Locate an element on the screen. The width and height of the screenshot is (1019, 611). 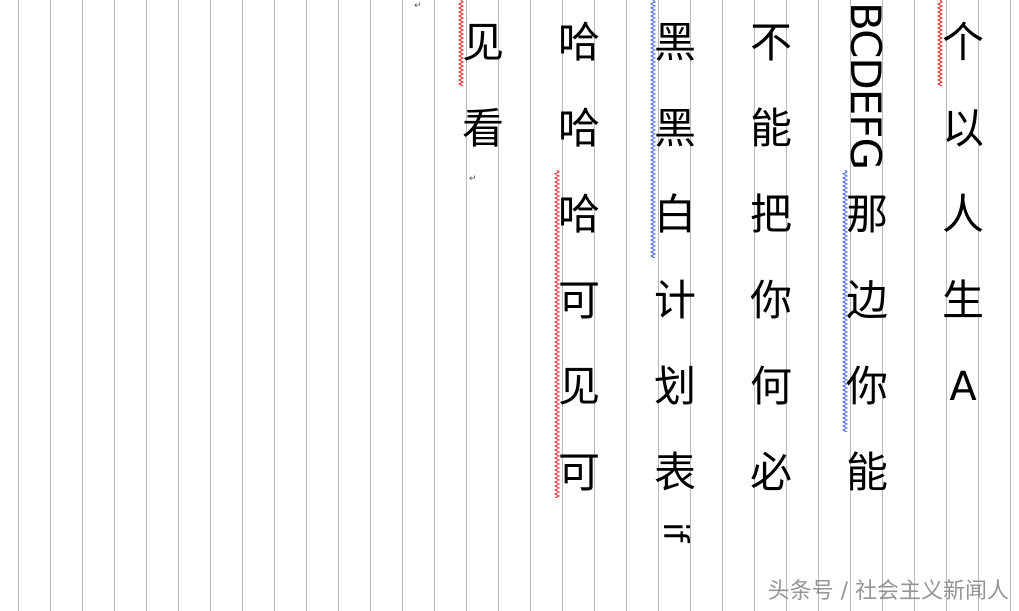
char: 不 is located at coordinates (770, 42).